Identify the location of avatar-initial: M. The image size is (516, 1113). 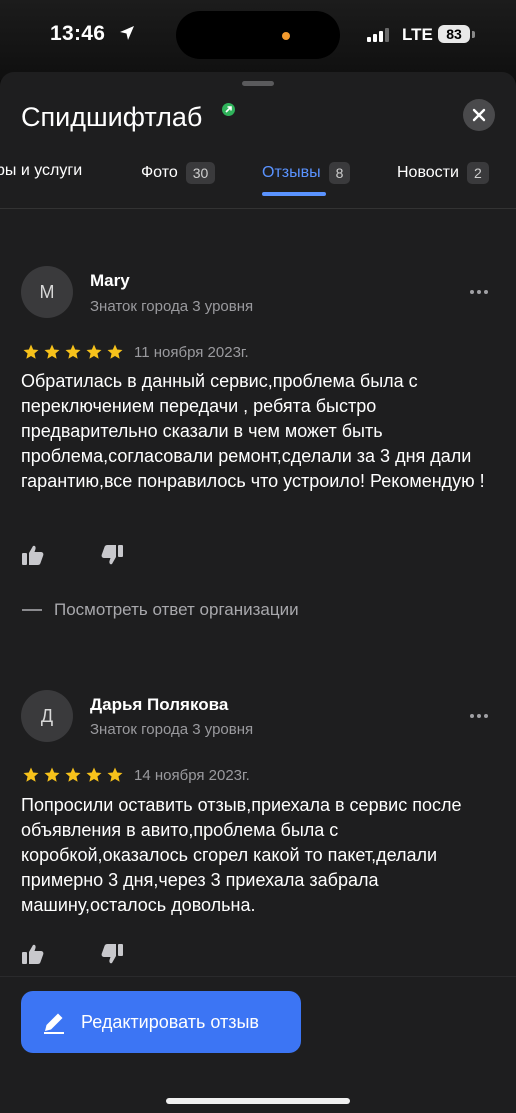
(47, 291).